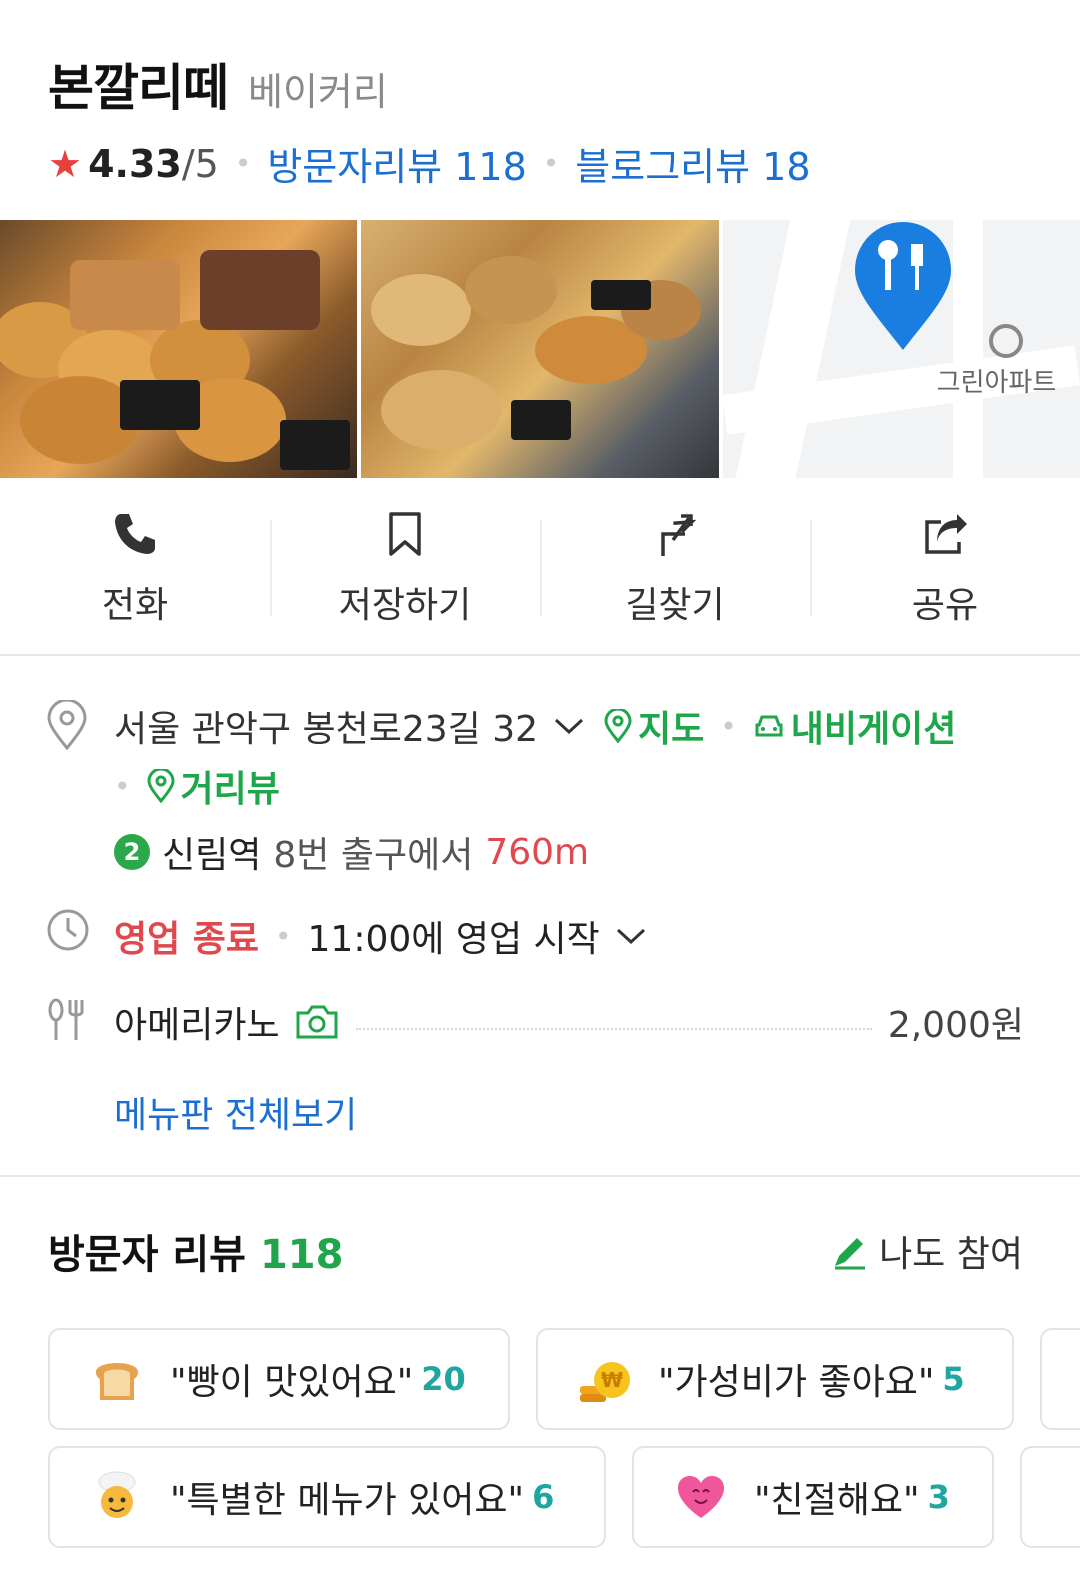 Image resolution: width=1080 pixels, height=1588 pixels. Describe the element at coordinates (951, 1254) in the screenshot. I see `join-label: 나도 참여` at that location.